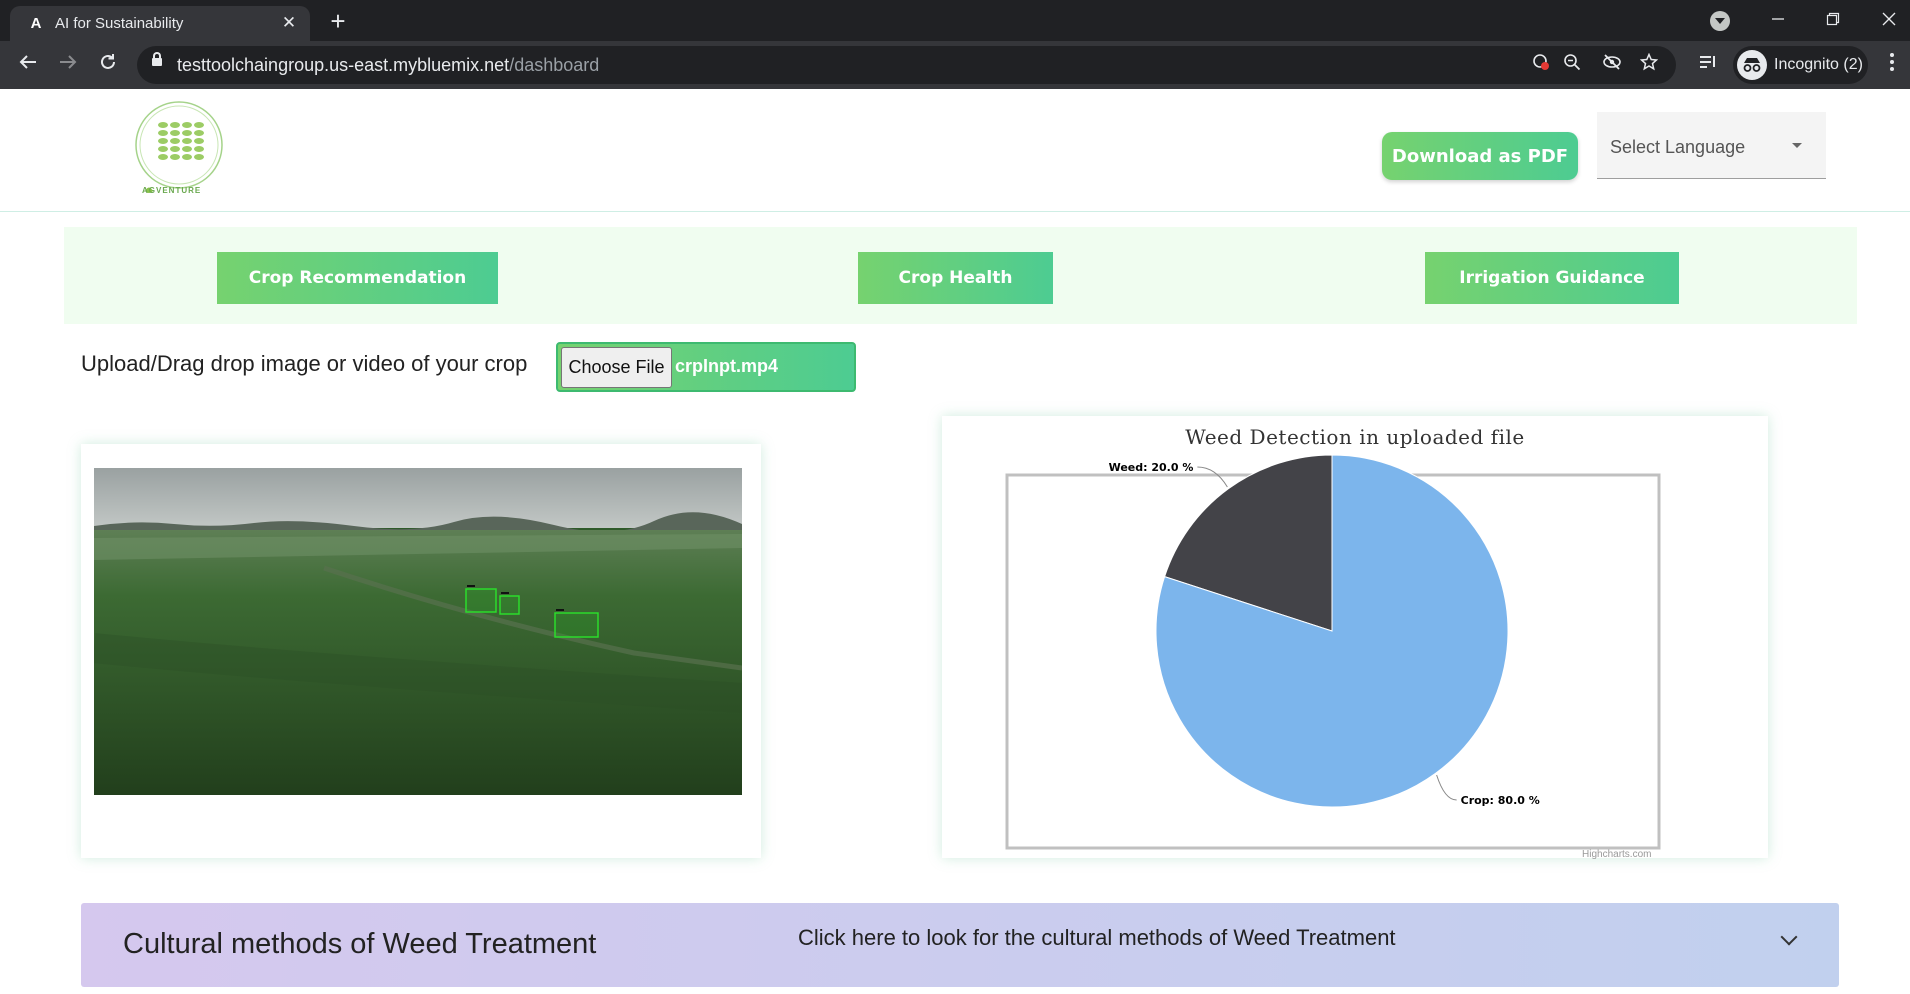 This screenshot has height=994, width=1910. What do you see at coordinates (1541, 65) in the screenshot?
I see `blocked-cookie-icon` at bounding box center [1541, 65].